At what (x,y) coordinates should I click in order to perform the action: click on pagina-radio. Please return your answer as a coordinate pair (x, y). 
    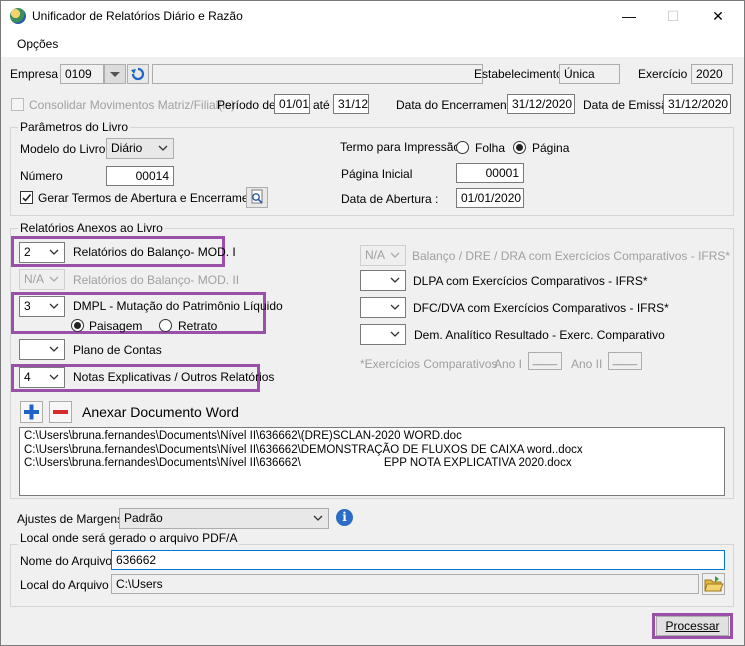
    Looking at the image, I should click on (519, 147).